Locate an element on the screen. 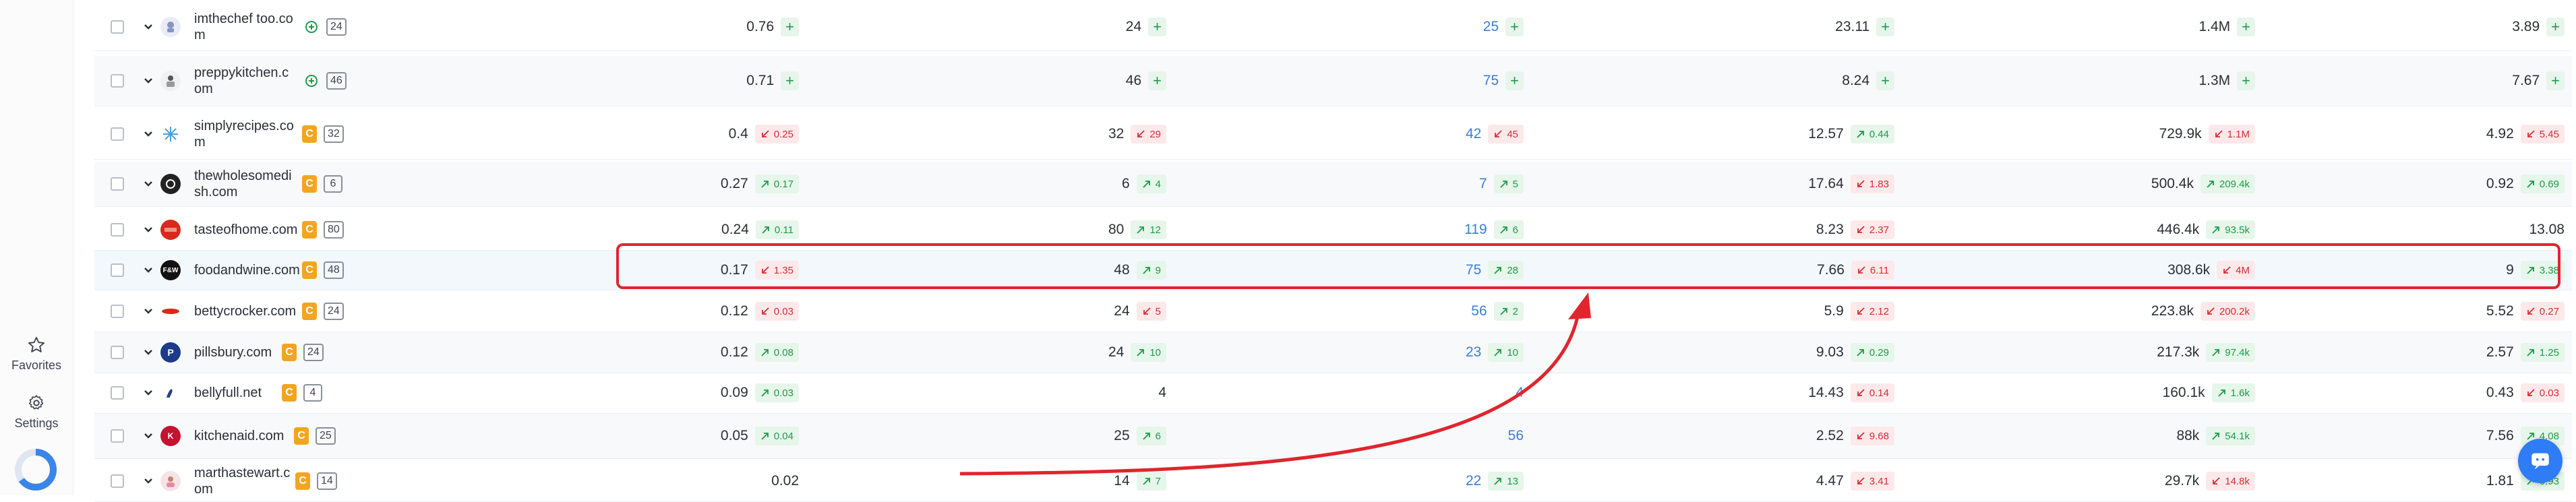 Image resolution: width=2576 pixels, height=502 pixels. annotation-arrow is located at coordinates (1275, 384).